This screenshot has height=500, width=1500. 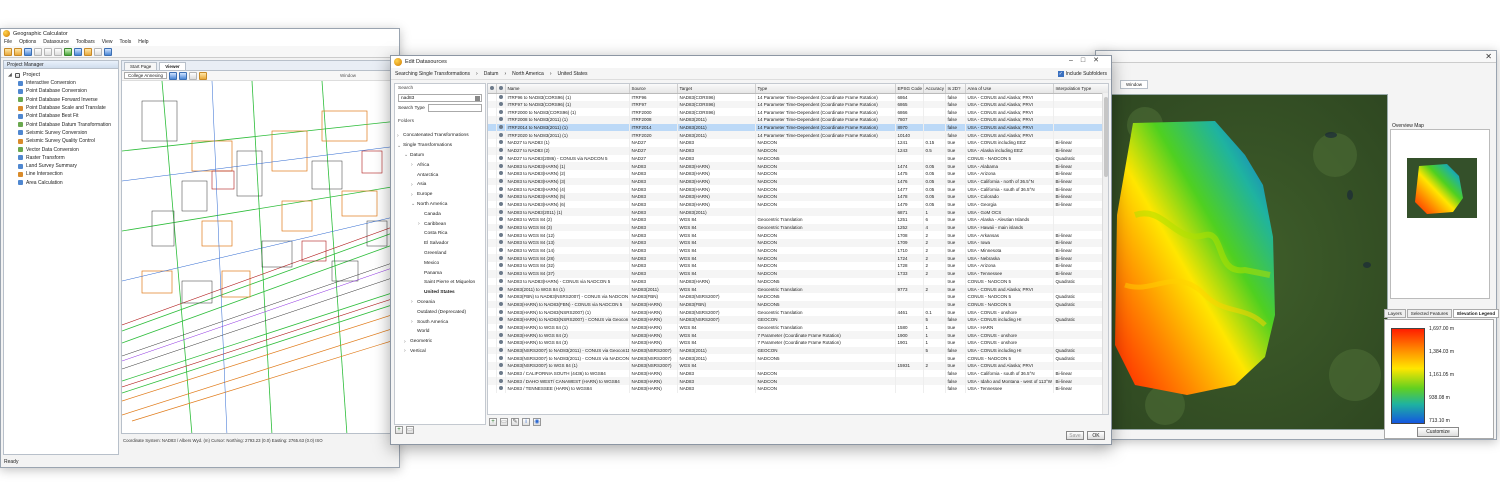 I want to click on header-target: Target, so click(x=716, y=89).